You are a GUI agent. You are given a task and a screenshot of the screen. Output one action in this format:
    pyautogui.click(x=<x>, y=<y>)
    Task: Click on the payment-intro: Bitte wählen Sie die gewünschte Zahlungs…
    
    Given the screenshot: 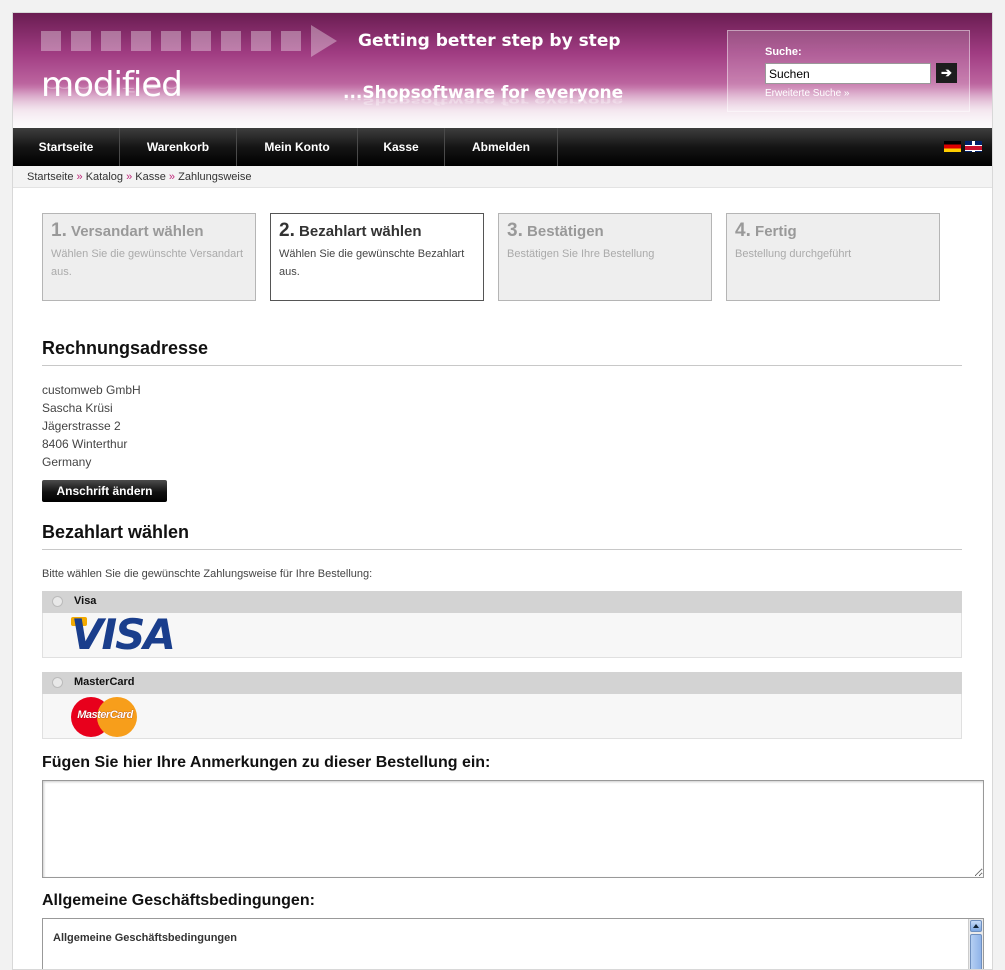 What is the action you would take?
    pyautogui.click(x=207, y=574)
    